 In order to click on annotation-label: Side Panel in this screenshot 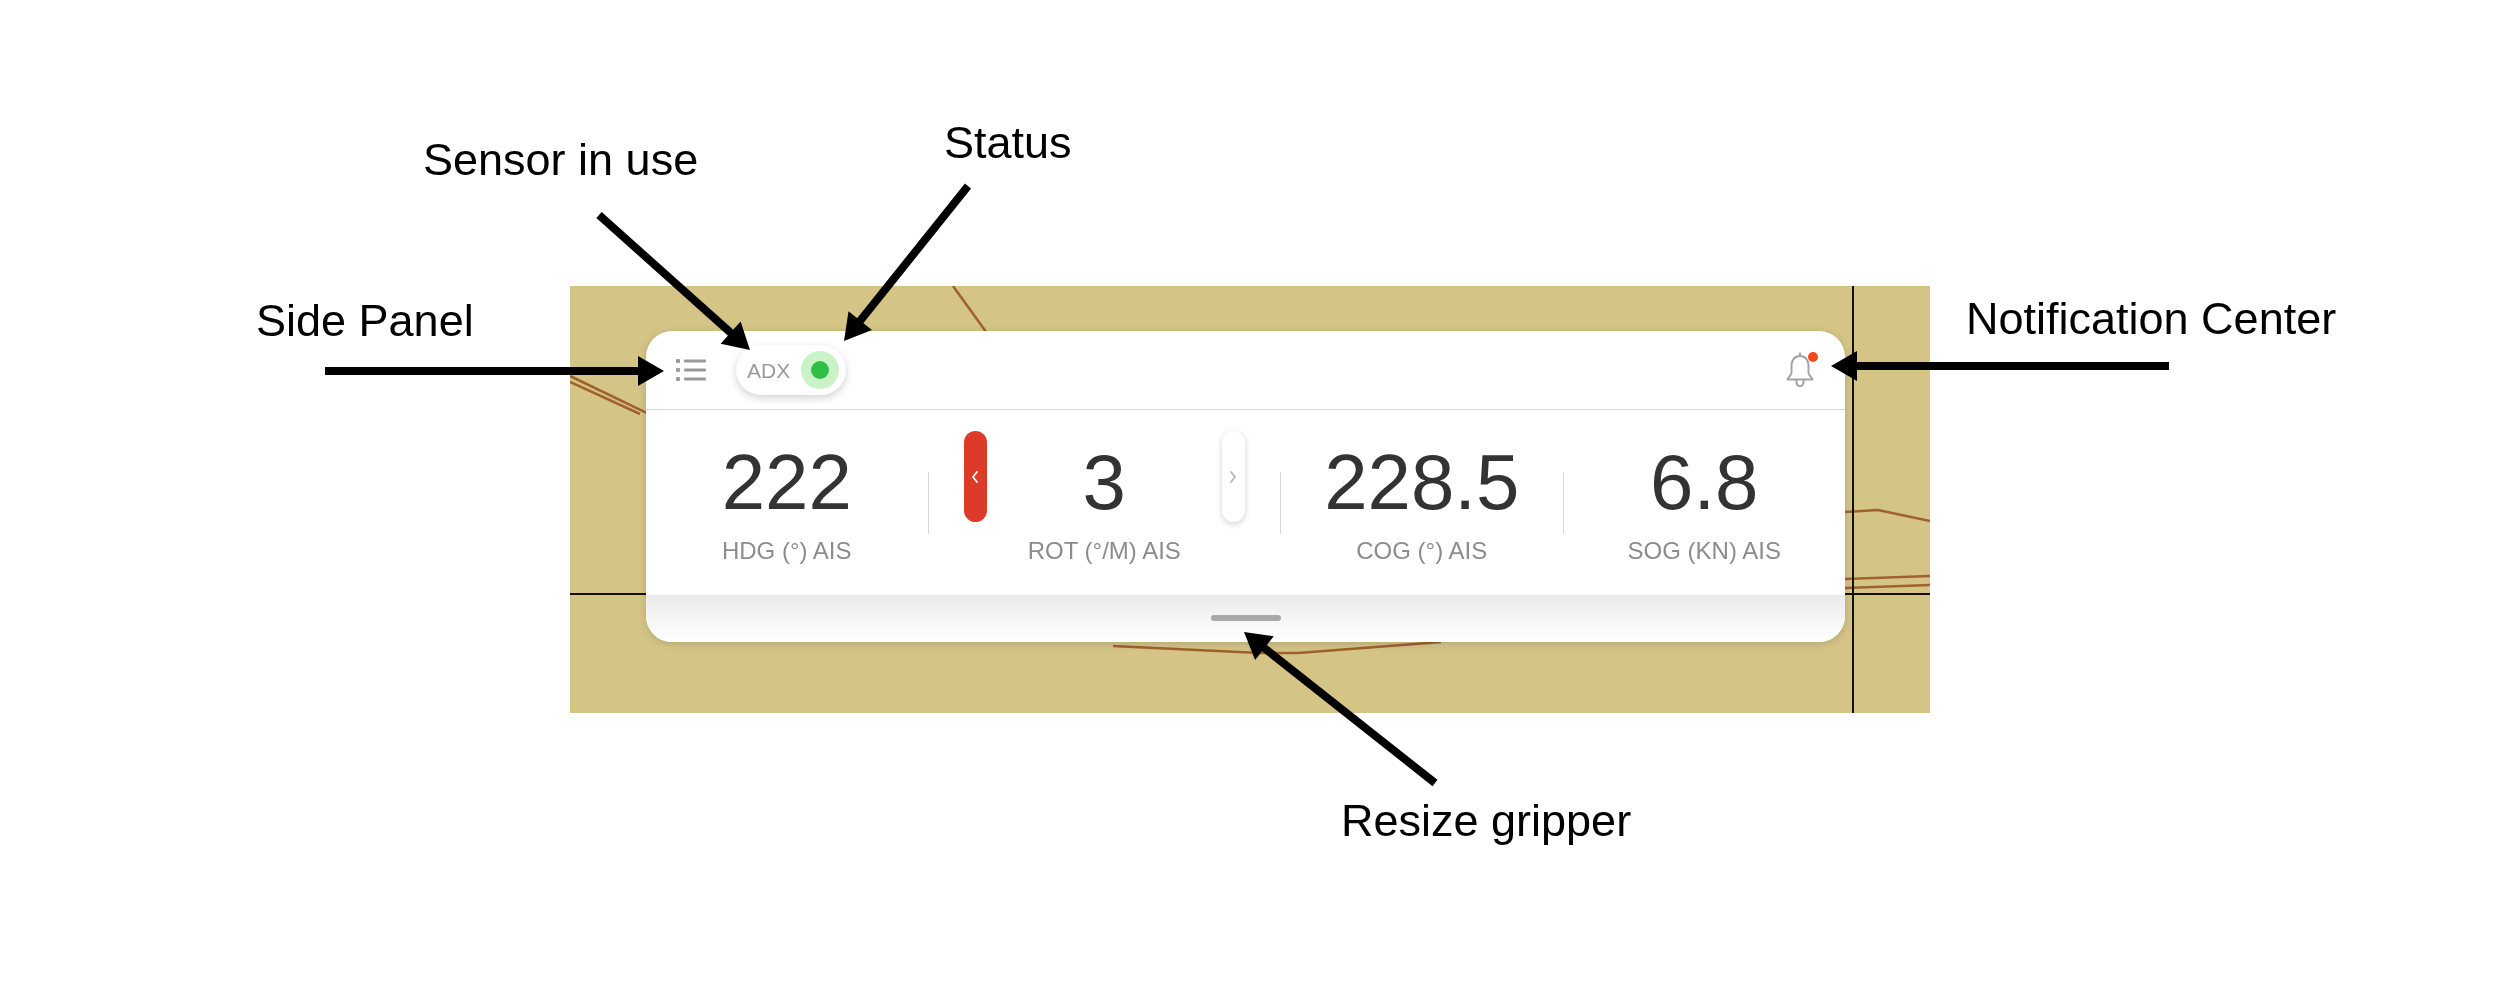, I will do `click(365, 320)`.